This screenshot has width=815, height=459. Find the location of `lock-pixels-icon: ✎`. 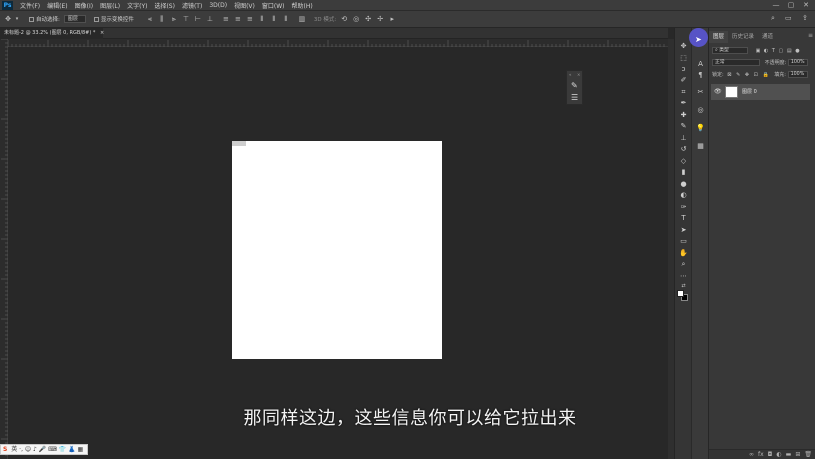

lock-pixels-icon: ✎ is located at coordinates (738, 75).